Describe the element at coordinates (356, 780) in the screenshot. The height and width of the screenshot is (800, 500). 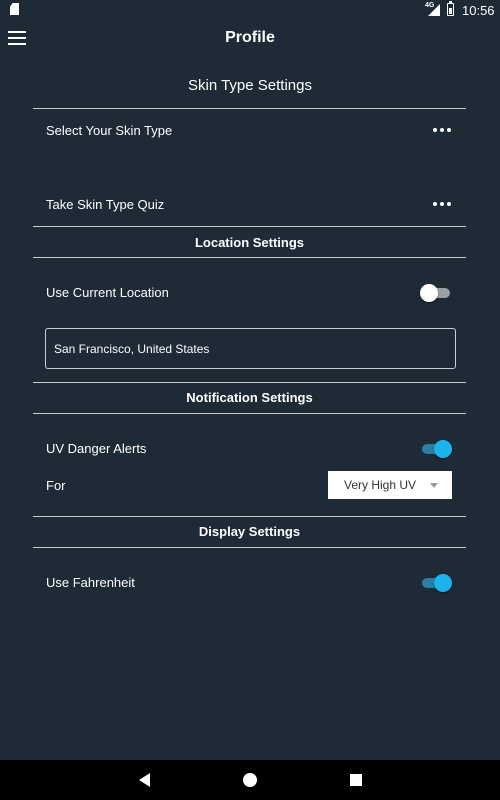
I see `recents-icon` at that location.